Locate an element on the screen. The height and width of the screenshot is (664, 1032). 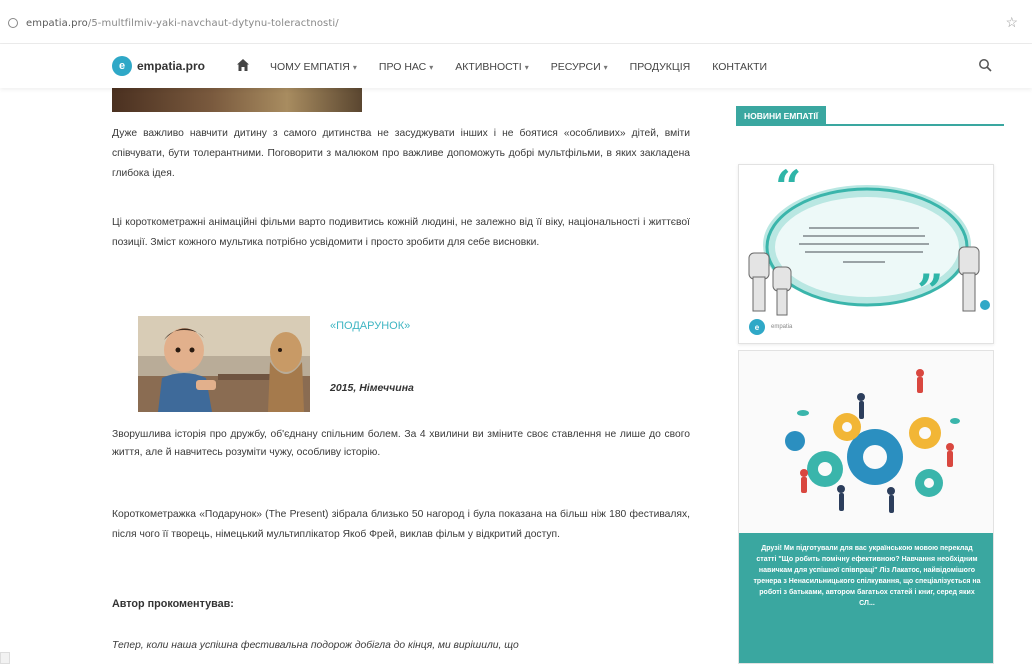
film-year-country: 2015, Німеччина is located at coordinates (372, 388).